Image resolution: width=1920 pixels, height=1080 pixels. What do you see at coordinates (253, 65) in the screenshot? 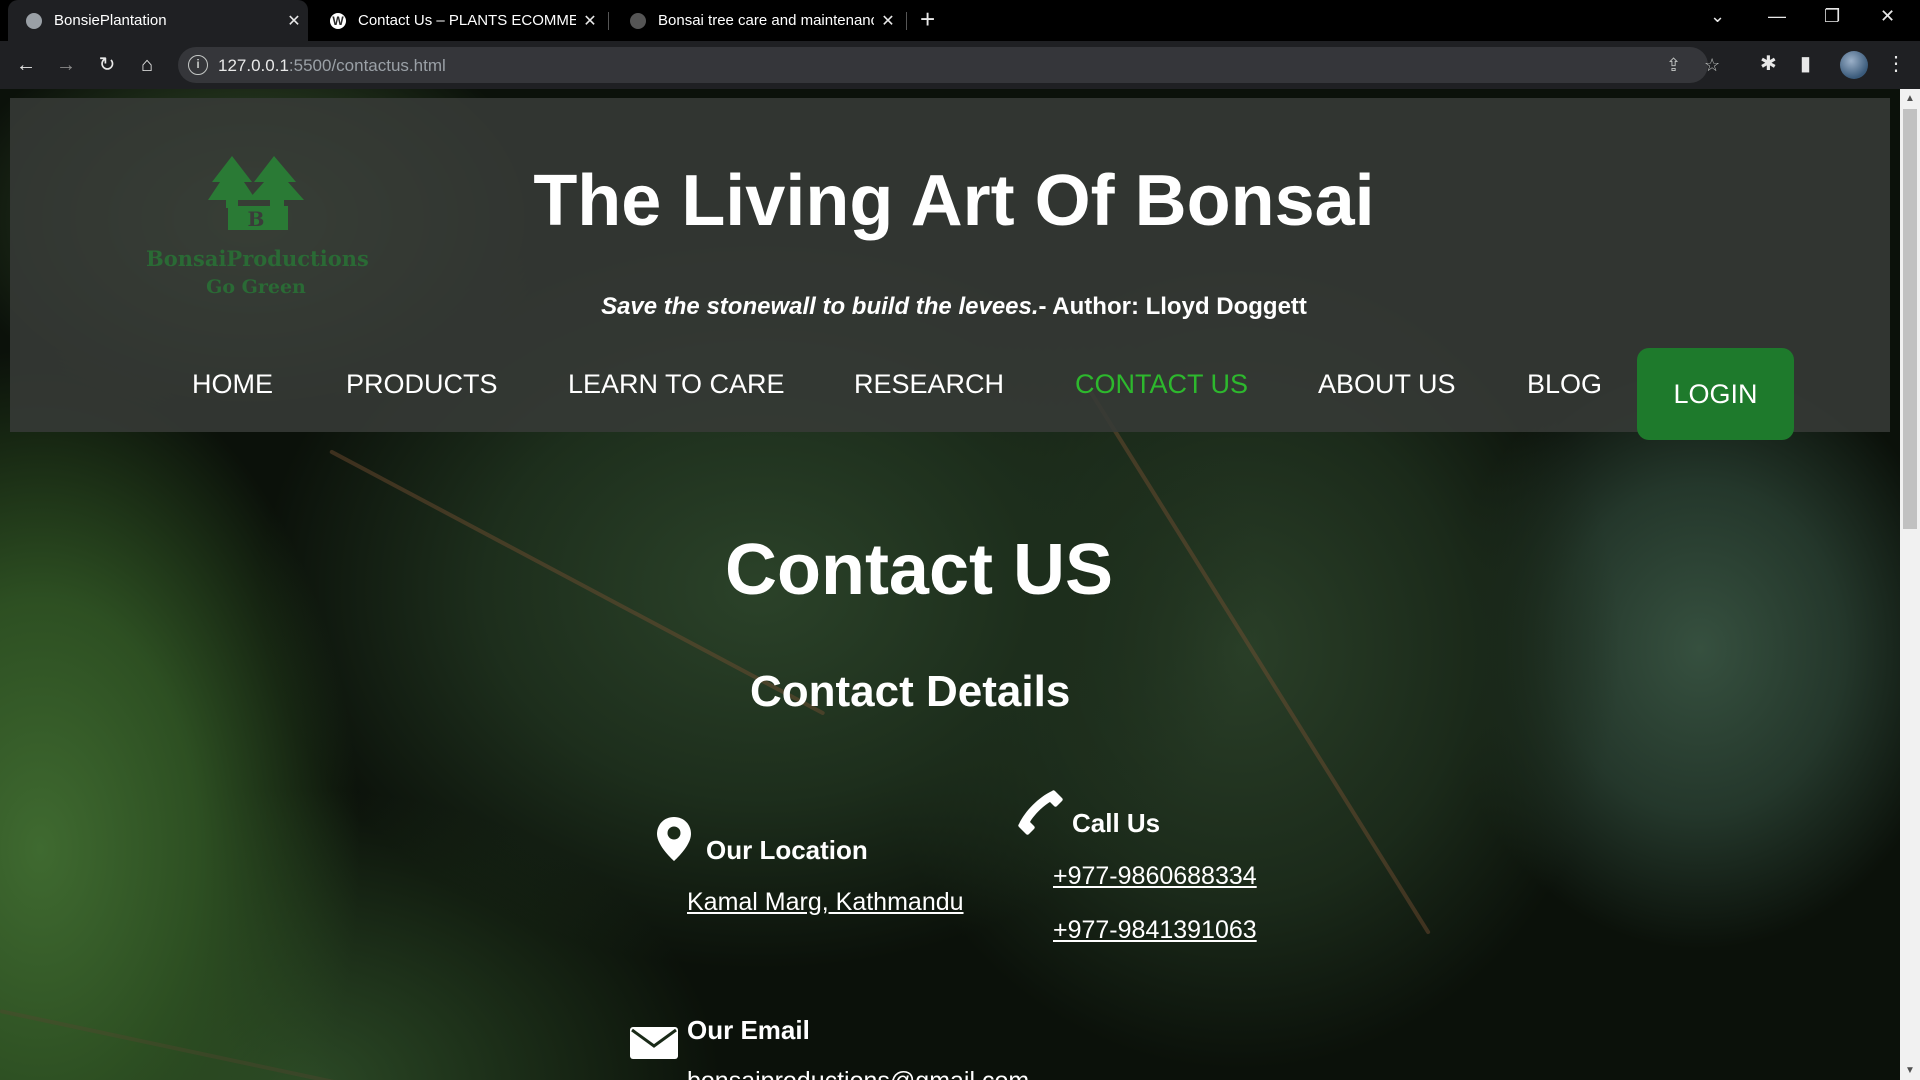
I see `url-host: 127.0.0.1` at bounding box center [253, 65].